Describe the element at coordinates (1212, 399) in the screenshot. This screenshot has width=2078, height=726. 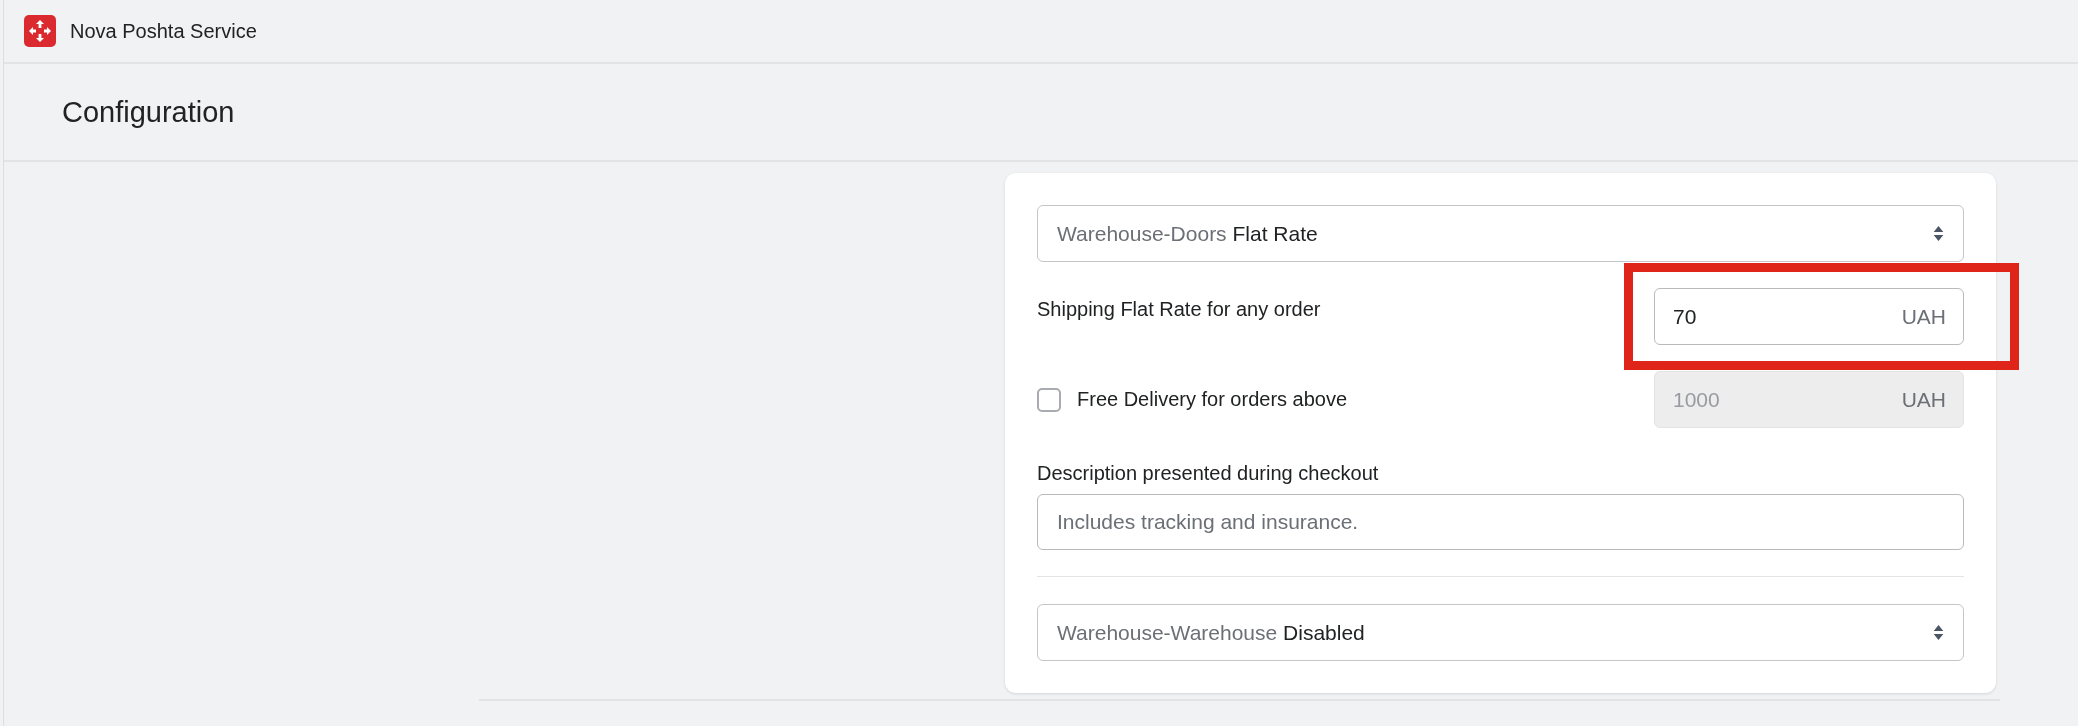
I see `checkbox-label: Free Delivery for orders above` at that location.